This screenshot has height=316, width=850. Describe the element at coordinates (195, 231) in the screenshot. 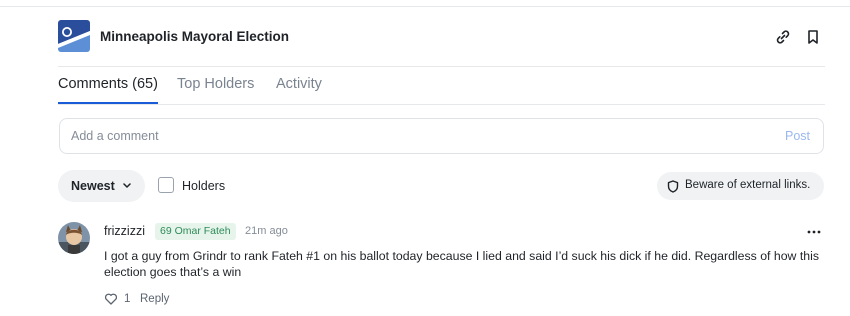

I see `holder-badge: 69 Omar Fateh` at that location.